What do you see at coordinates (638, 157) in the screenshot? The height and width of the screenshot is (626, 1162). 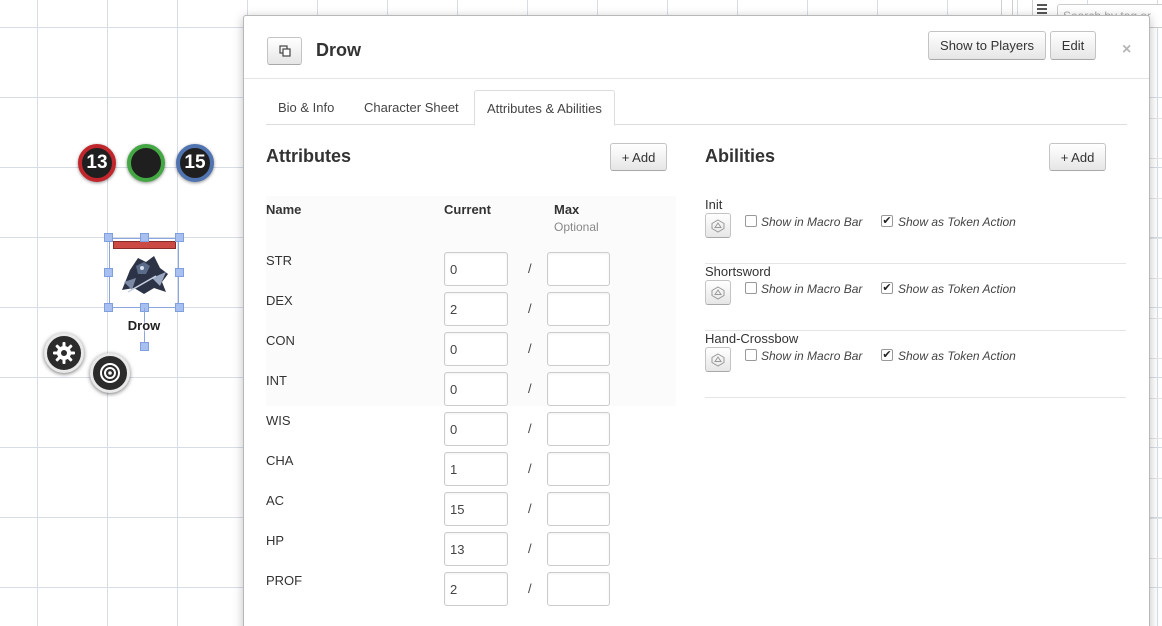 I see `add-attribute-button: + Add` at bounding box center [638, 157].